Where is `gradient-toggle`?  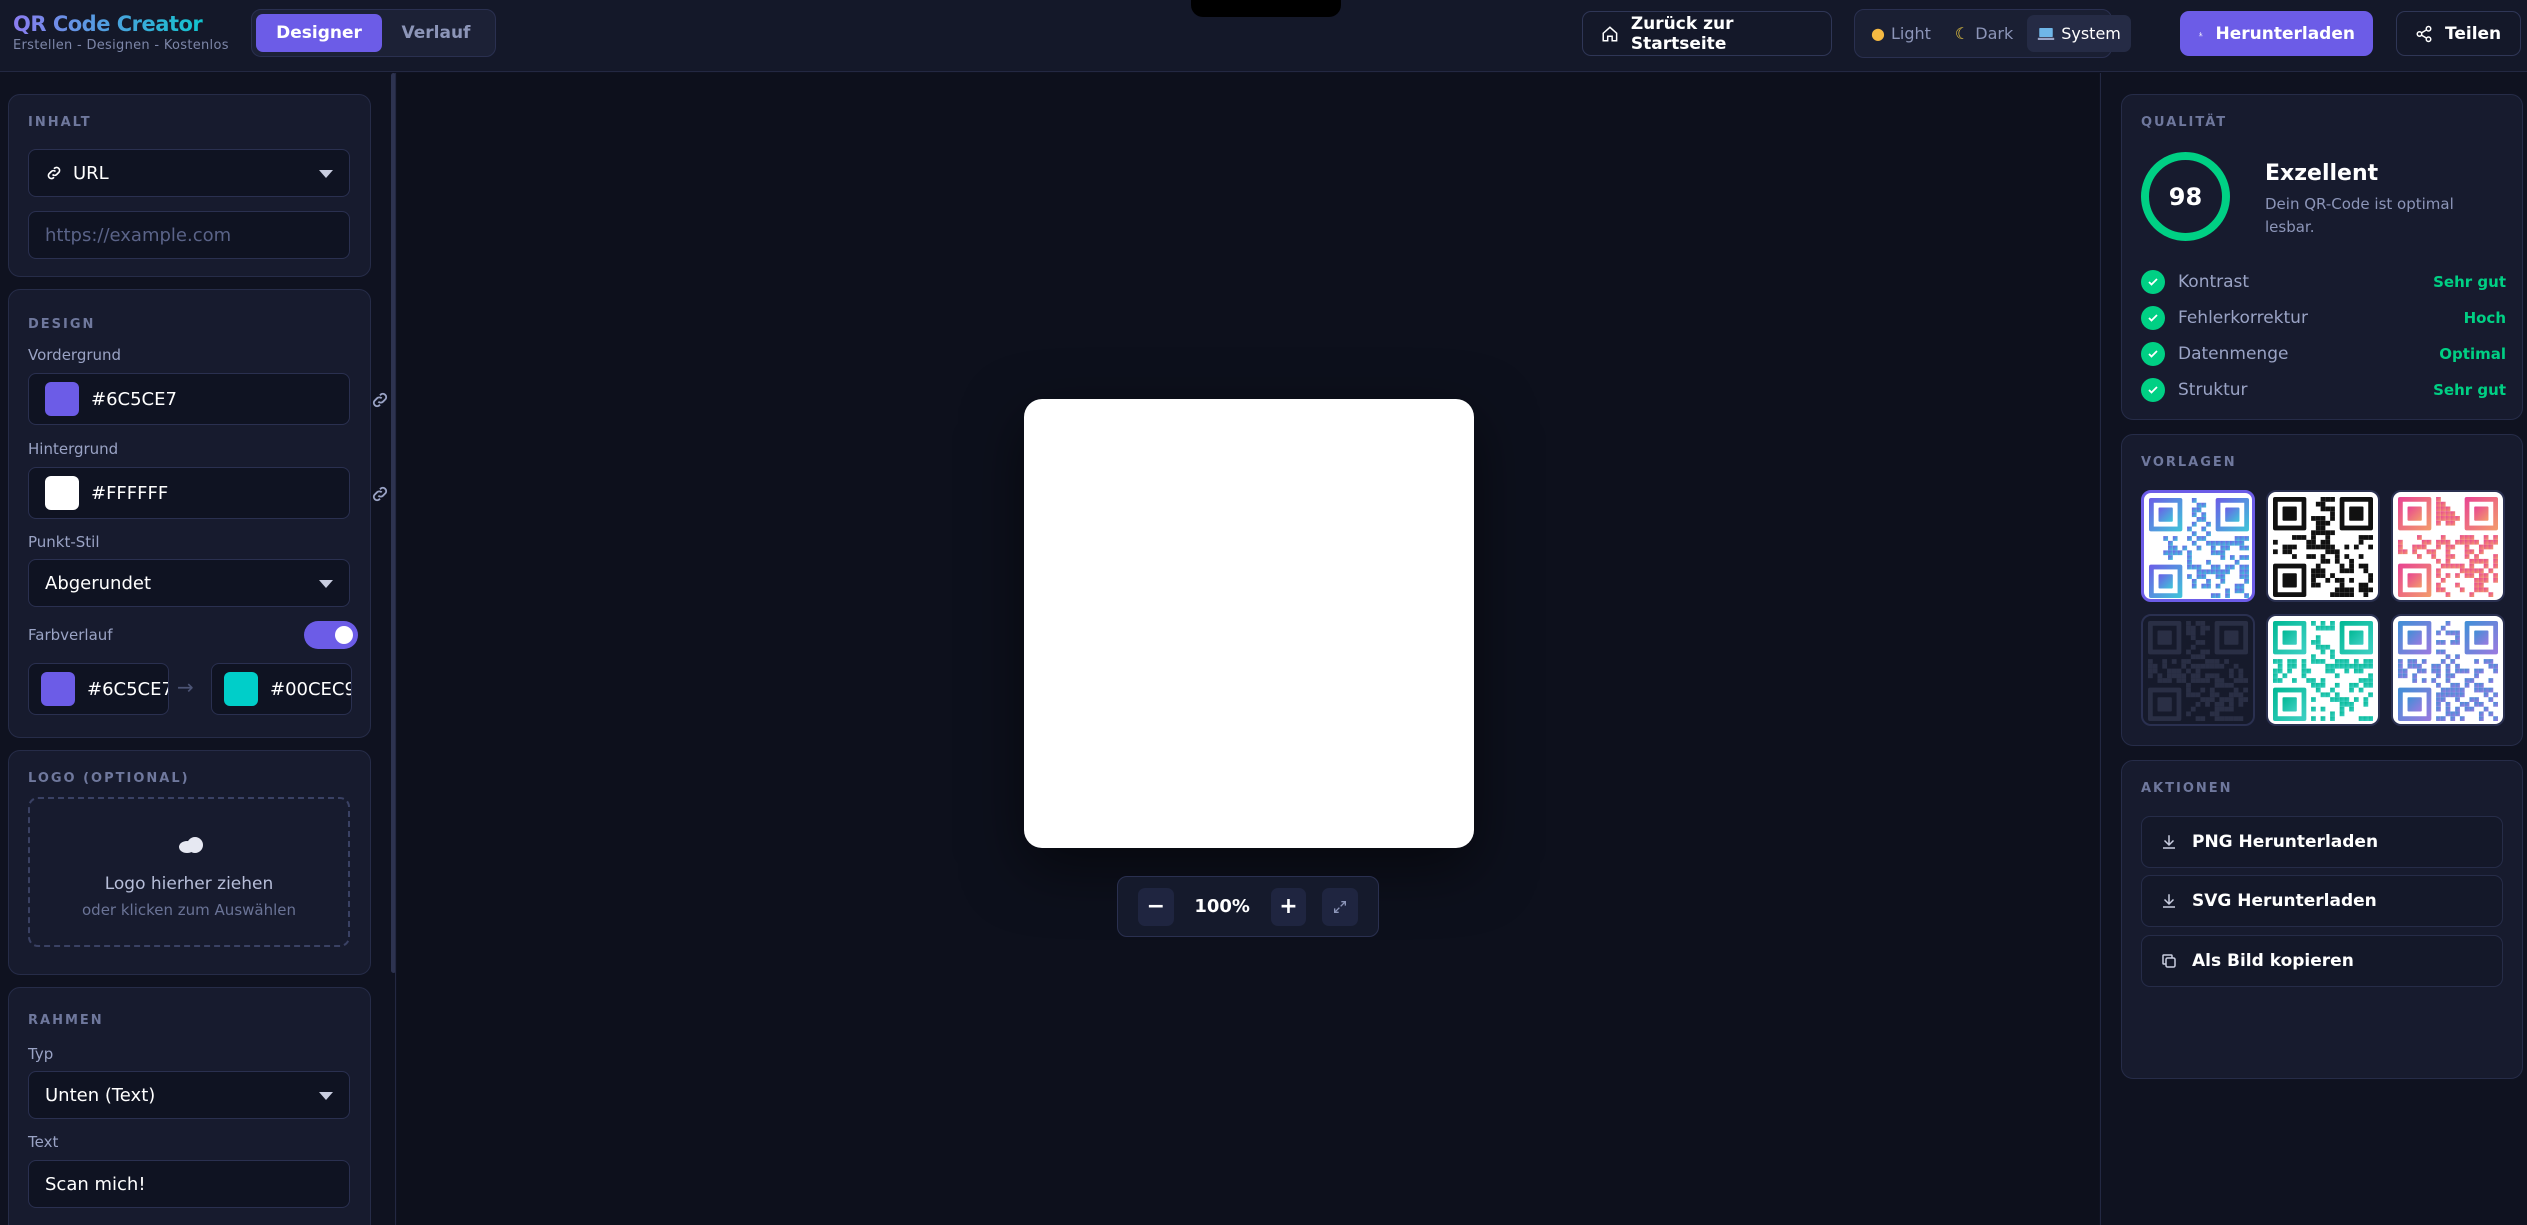
gradient-toggle is located at coordinates (331, 635).